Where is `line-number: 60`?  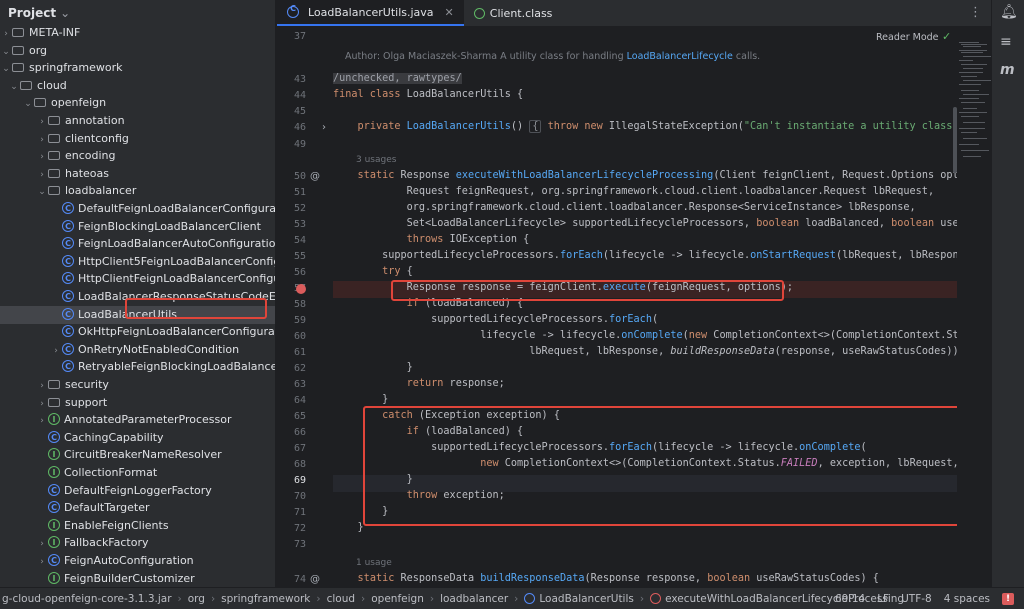
line-number: 60 is located at coordinates (291, 336).